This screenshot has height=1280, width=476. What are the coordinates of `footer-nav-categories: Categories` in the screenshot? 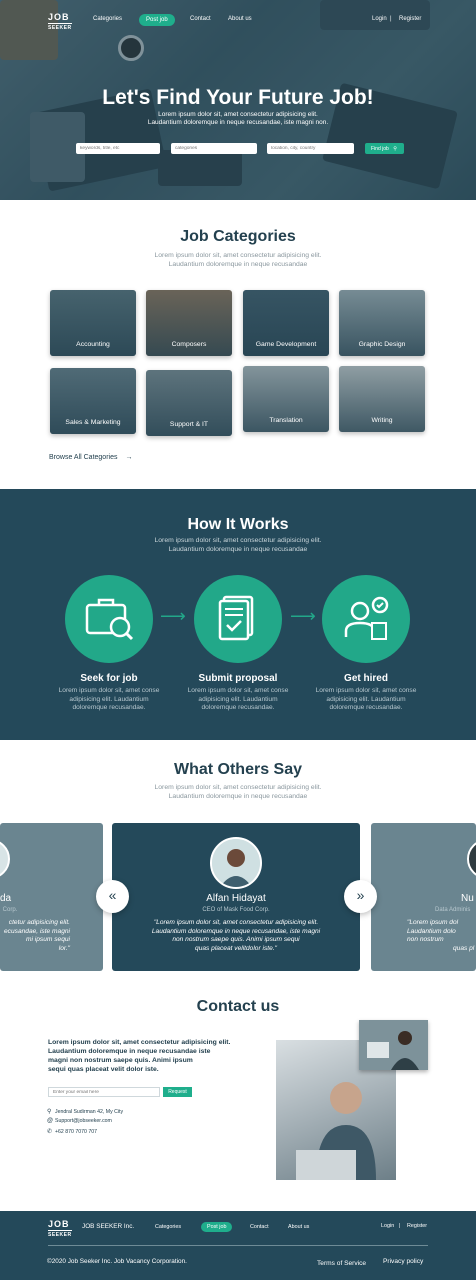 It's located at (168, 1227).